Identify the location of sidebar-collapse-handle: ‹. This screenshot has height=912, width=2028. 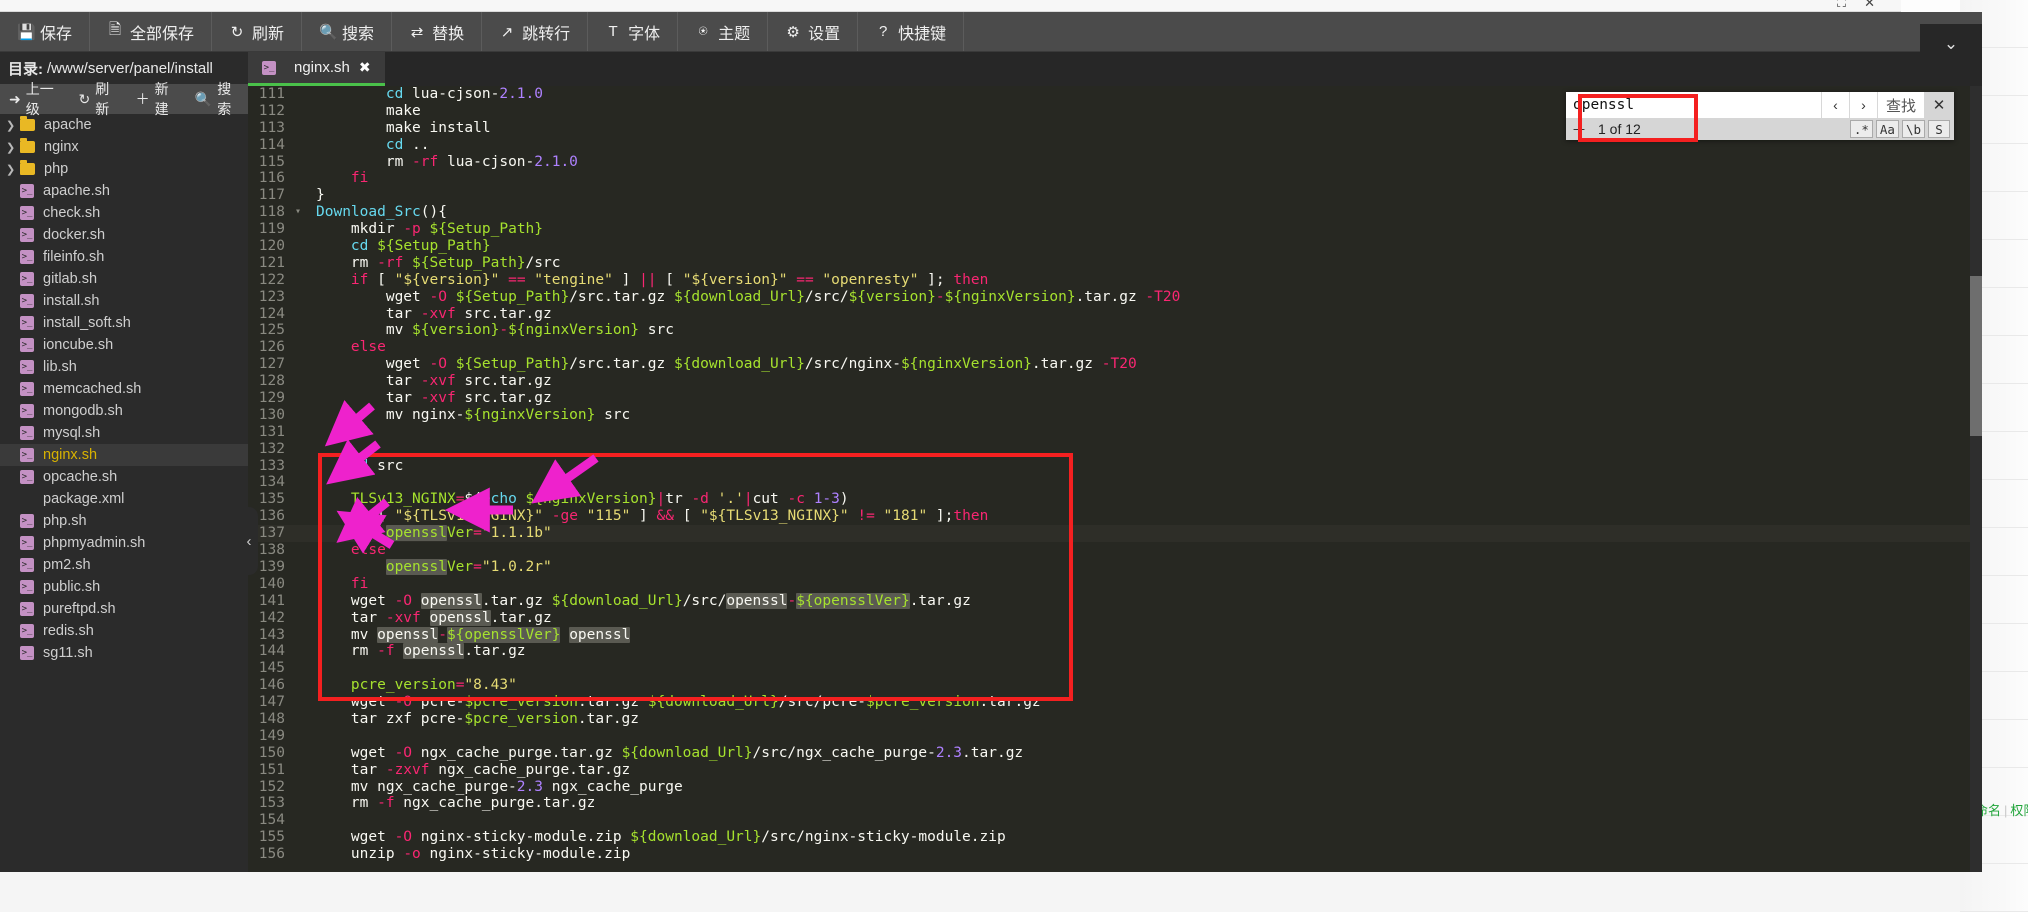
(249, 541).